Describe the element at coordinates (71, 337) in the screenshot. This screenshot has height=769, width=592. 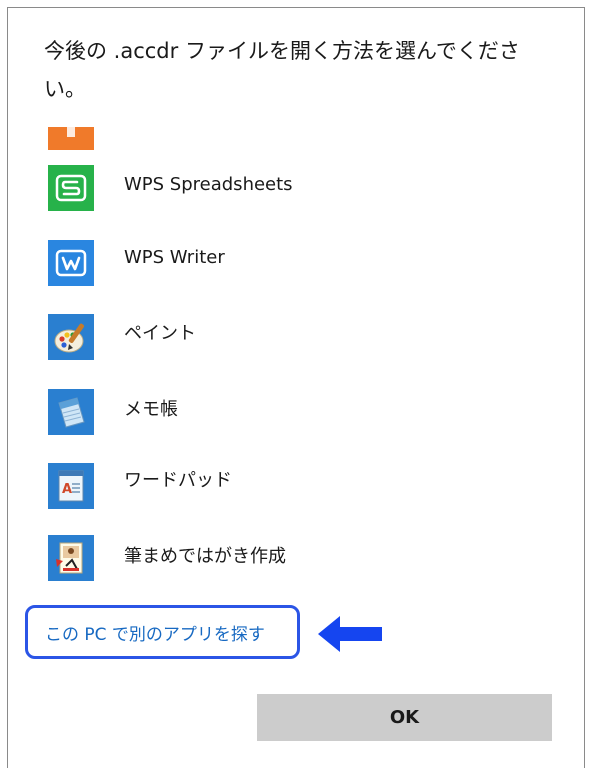
I see `paint-icon` at that location.